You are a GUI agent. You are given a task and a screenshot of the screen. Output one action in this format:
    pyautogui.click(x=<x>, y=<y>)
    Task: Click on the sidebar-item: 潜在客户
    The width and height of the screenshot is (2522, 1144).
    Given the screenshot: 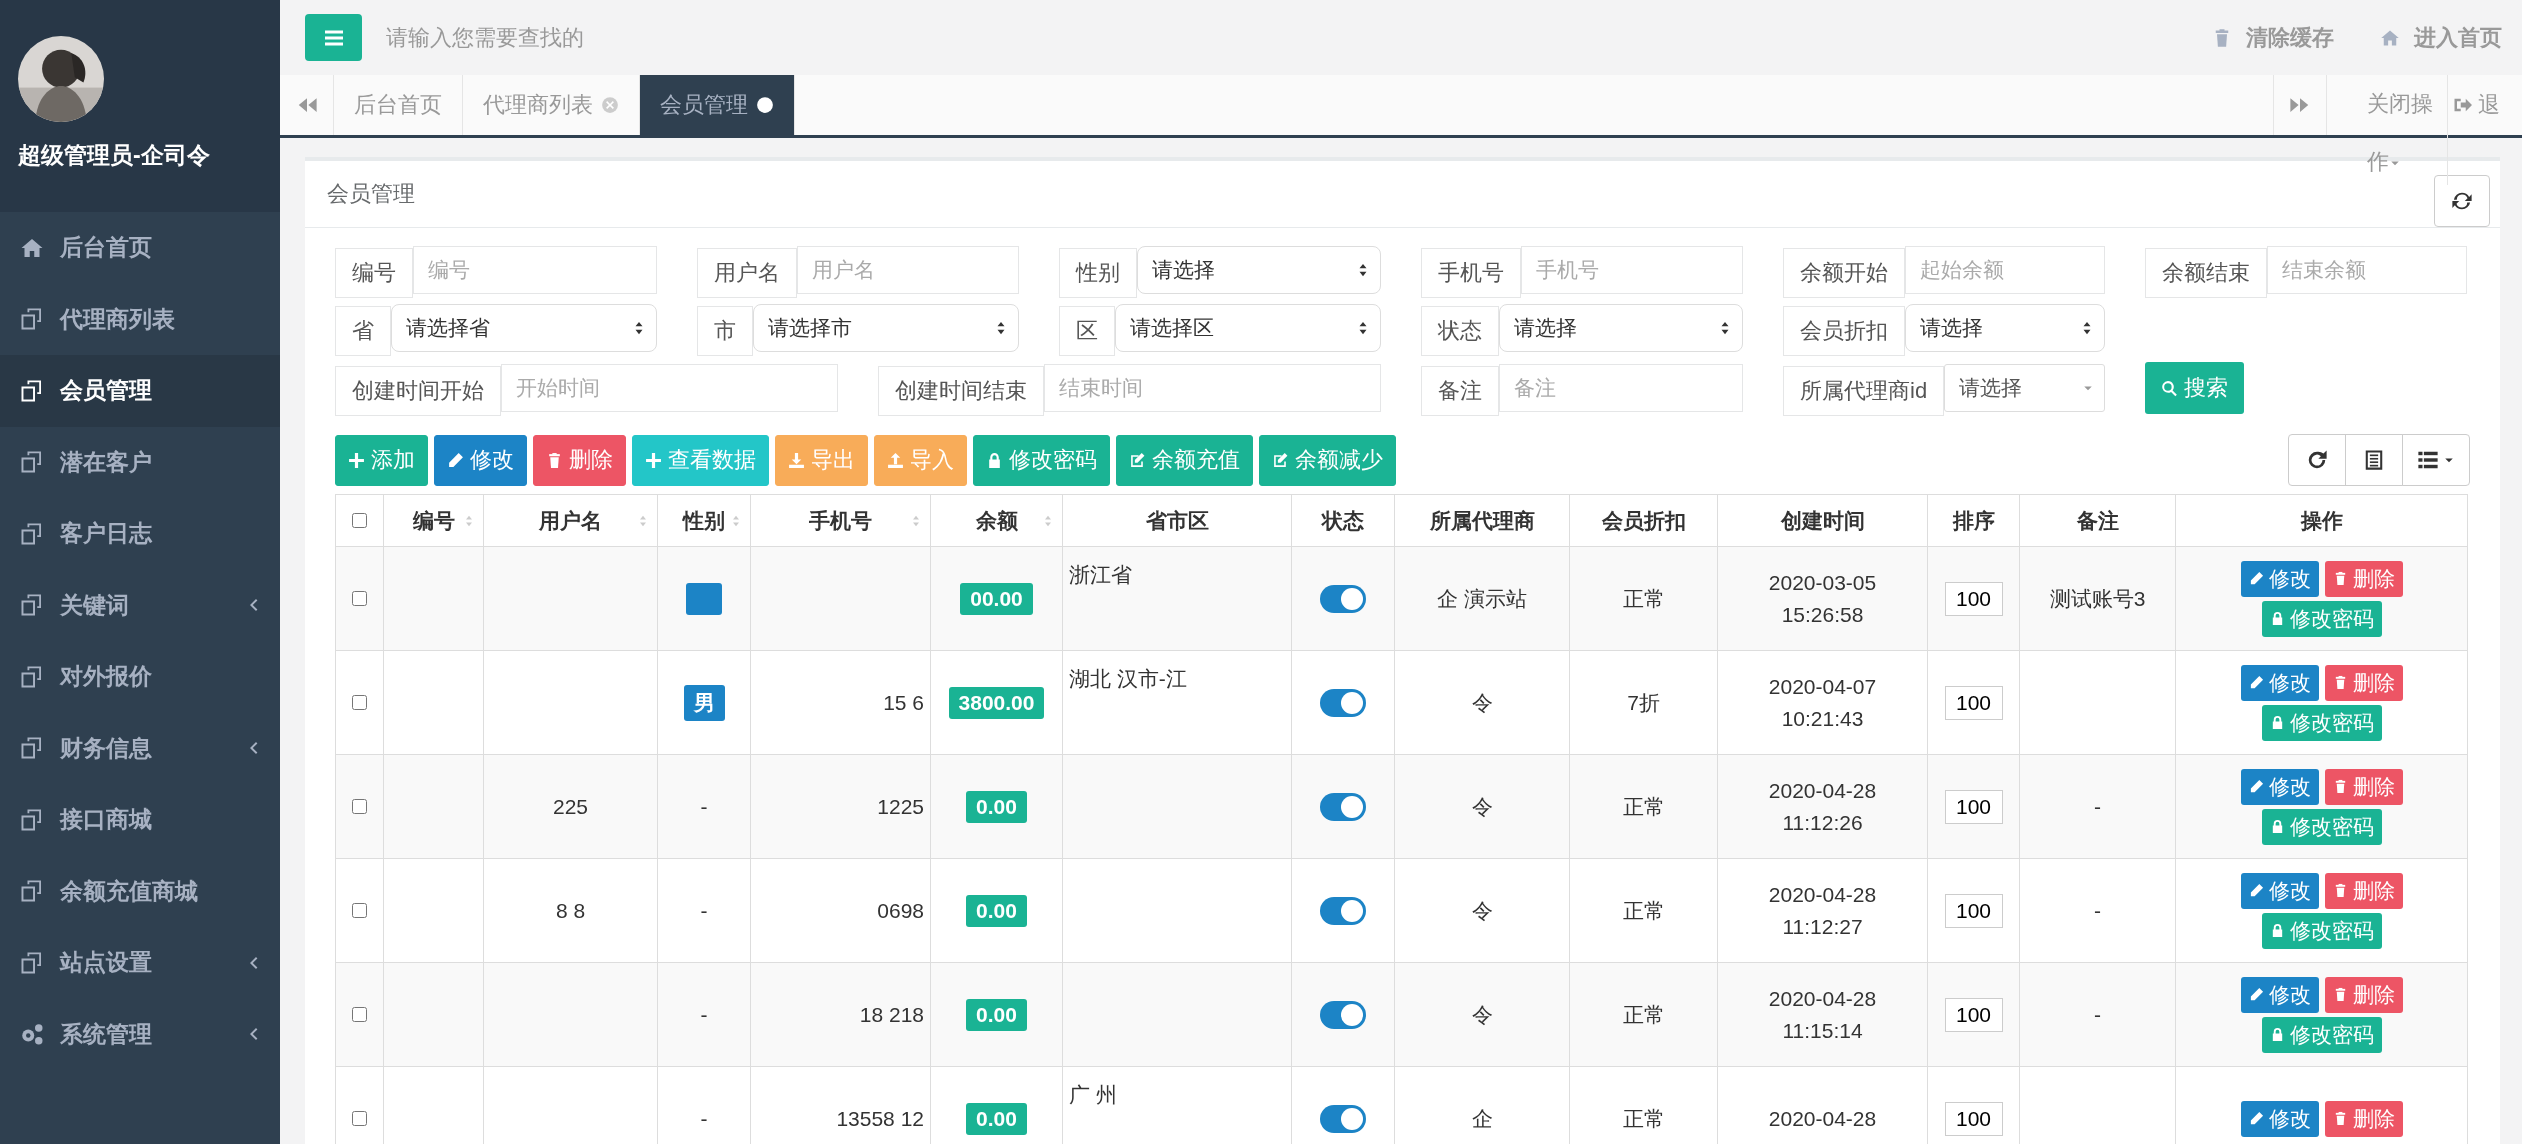 What is the action you would take?
    pyautogui.click(x=140, y=462)
    